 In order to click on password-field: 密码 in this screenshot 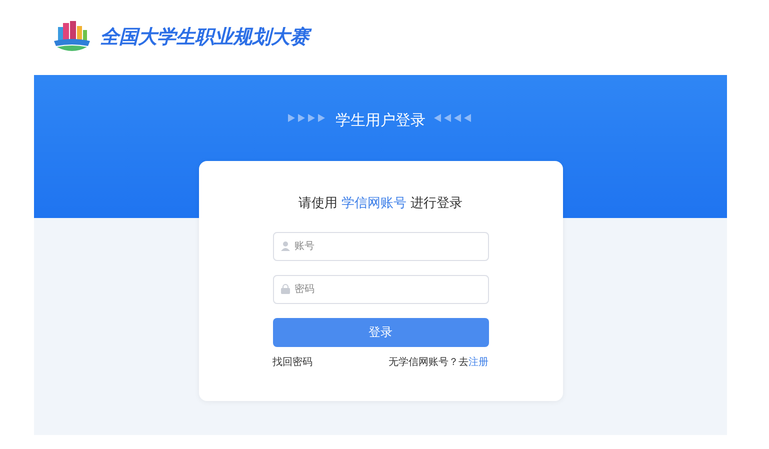, I will do `click(380, 289)`.